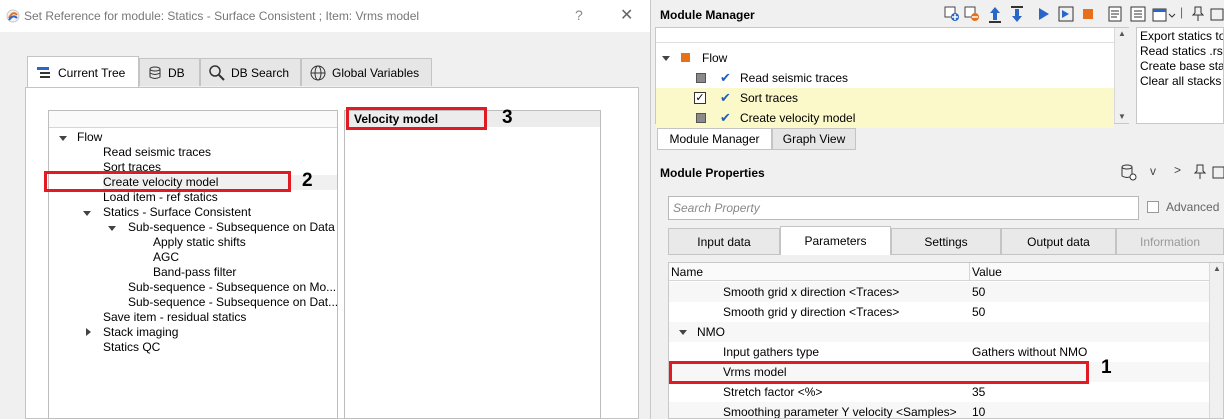 The height and width of the screenshot is (419, 1224). Describe the element at coordinates (952, 14) in the screenshot. I see `add-module-icon` at that location.